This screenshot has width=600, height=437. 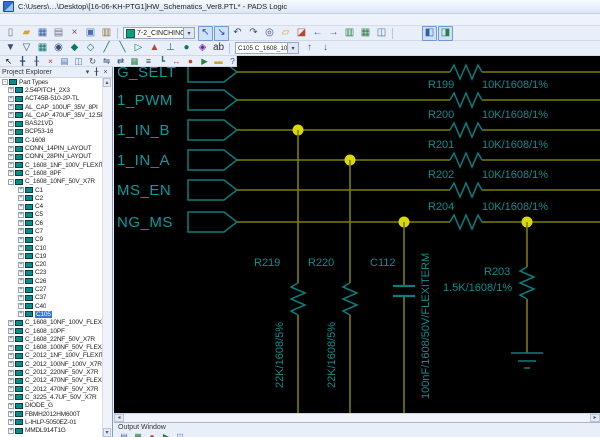 What do you see at coordinates (51, 140) in the screenshot?
I see `tree-item: + C-1608` at bounding box center [51, 140].